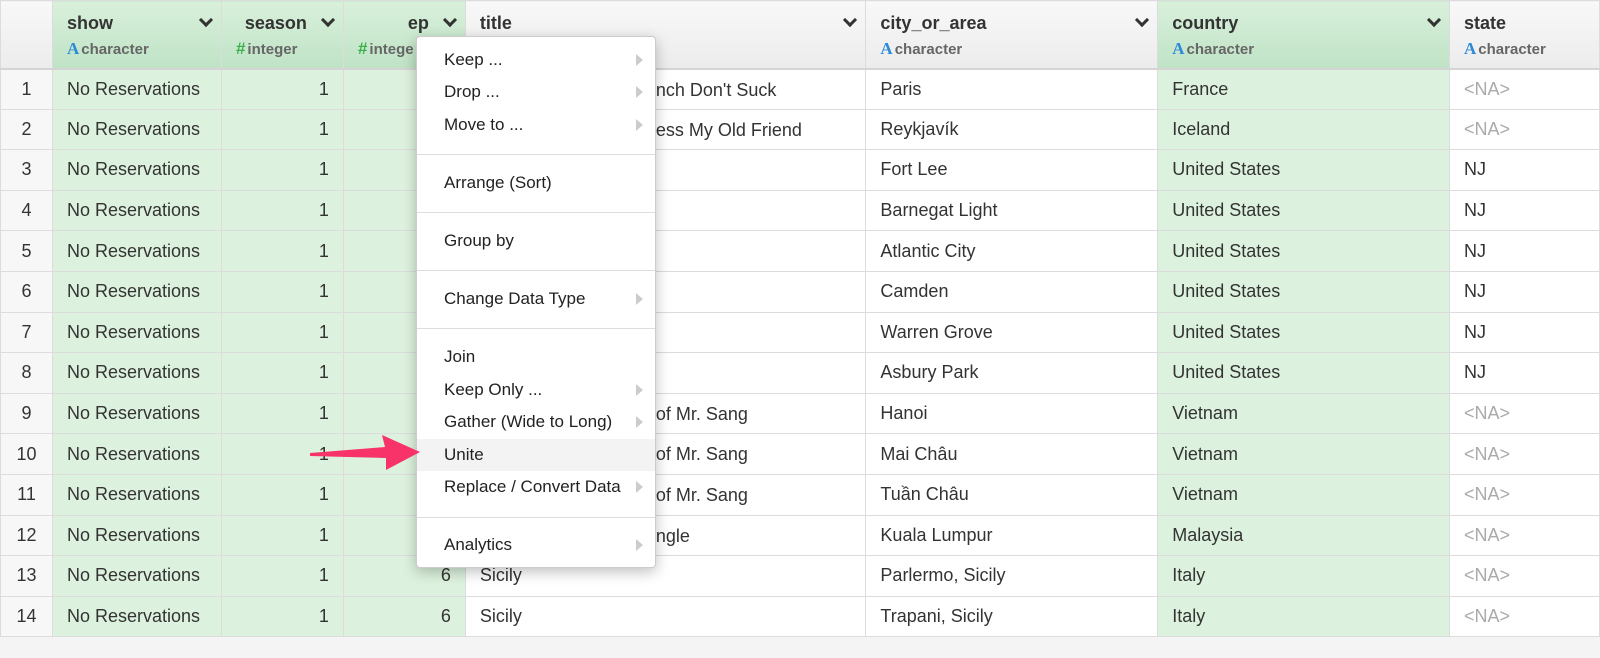 The width and height of the screenshot is (1600, 658). I want to click on column-type: # integer, so click(282, 49).